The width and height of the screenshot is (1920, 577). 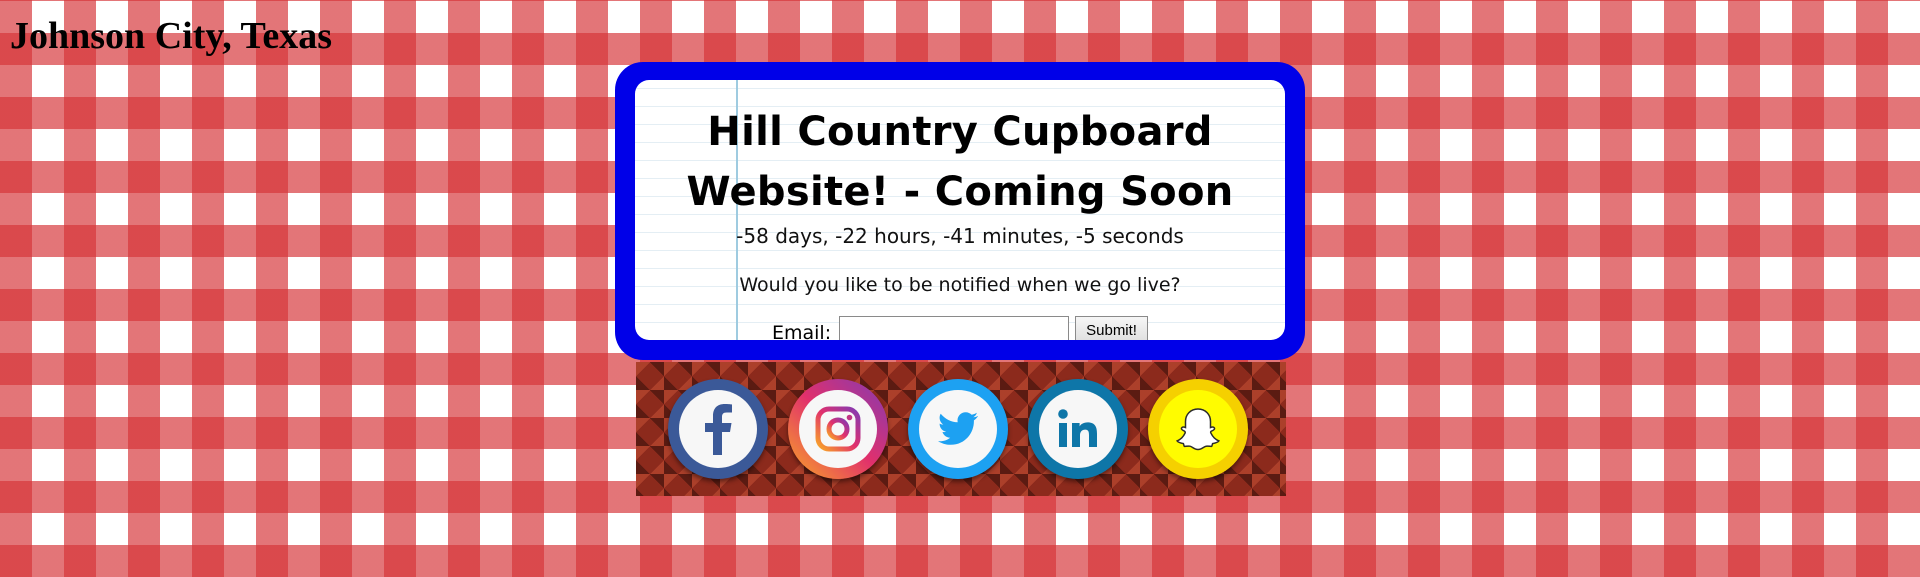 I want to click on city-title: Johnson City, Texas, so click(x=171, y=36).